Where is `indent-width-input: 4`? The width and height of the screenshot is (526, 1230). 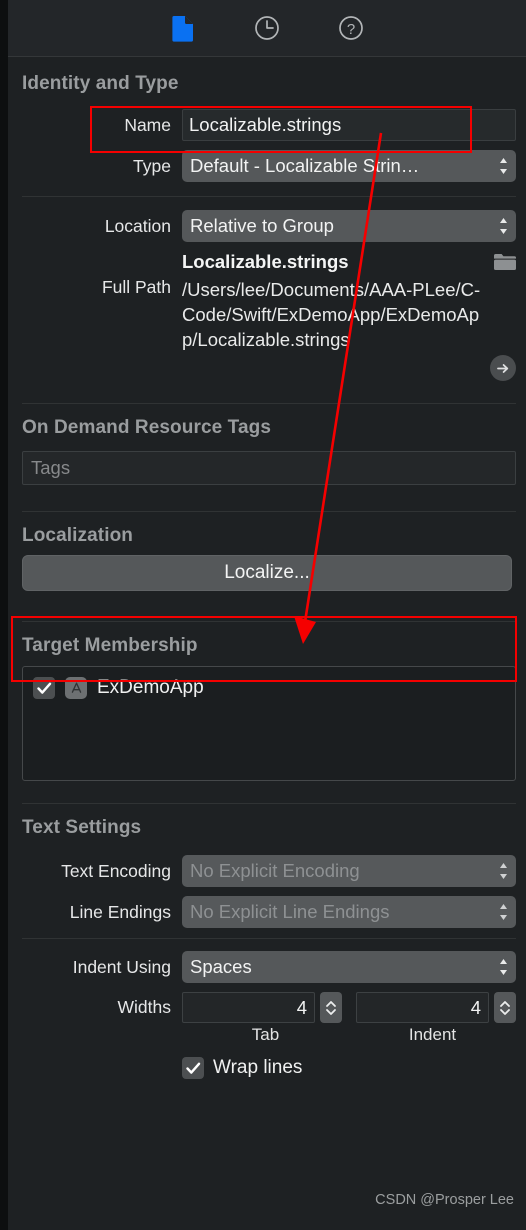
indent-width-input: 4 is located at coordinates (422, 1007).